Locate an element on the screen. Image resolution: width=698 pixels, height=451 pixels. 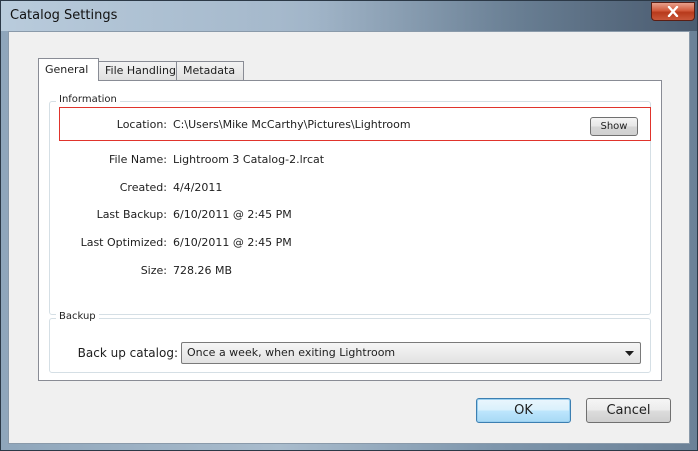
backup-catalog-label: Back up catalog: is located at coordinates (127, 353).